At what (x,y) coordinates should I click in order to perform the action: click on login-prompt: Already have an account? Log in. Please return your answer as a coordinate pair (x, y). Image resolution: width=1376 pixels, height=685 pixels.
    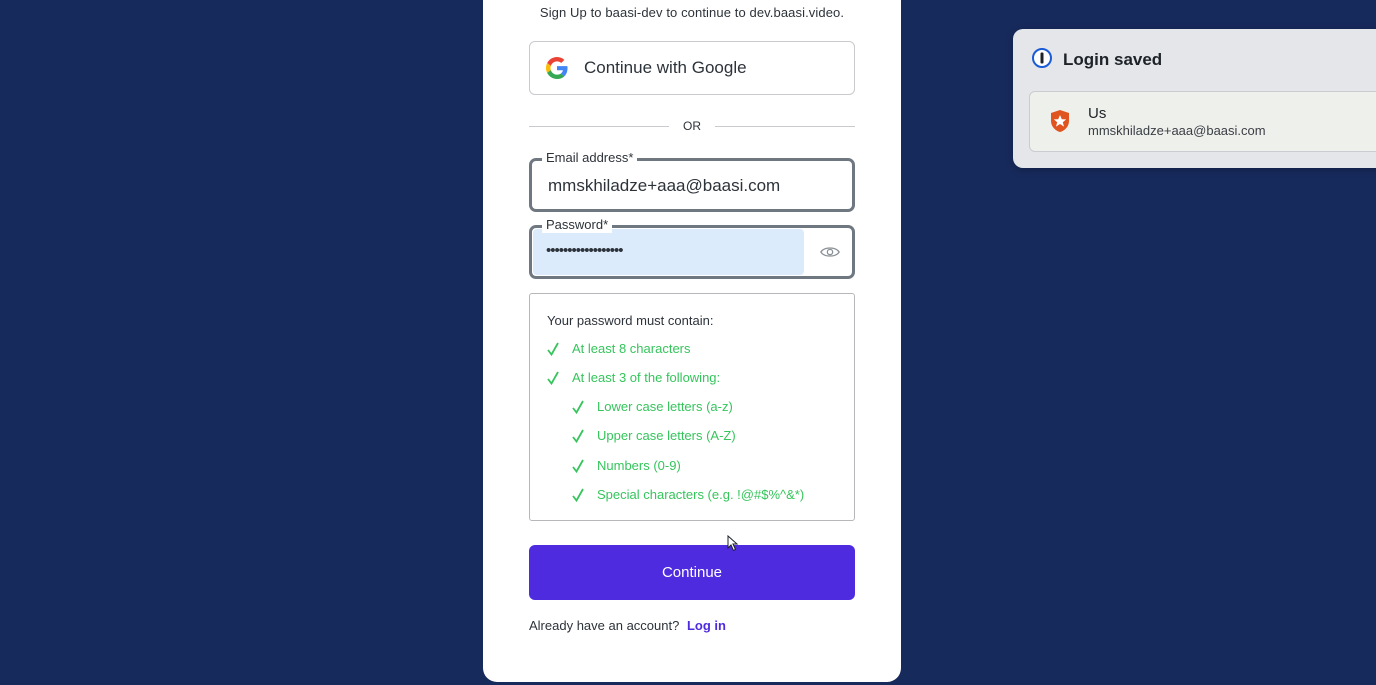
    Looking at the image, I should click on (627, 625).